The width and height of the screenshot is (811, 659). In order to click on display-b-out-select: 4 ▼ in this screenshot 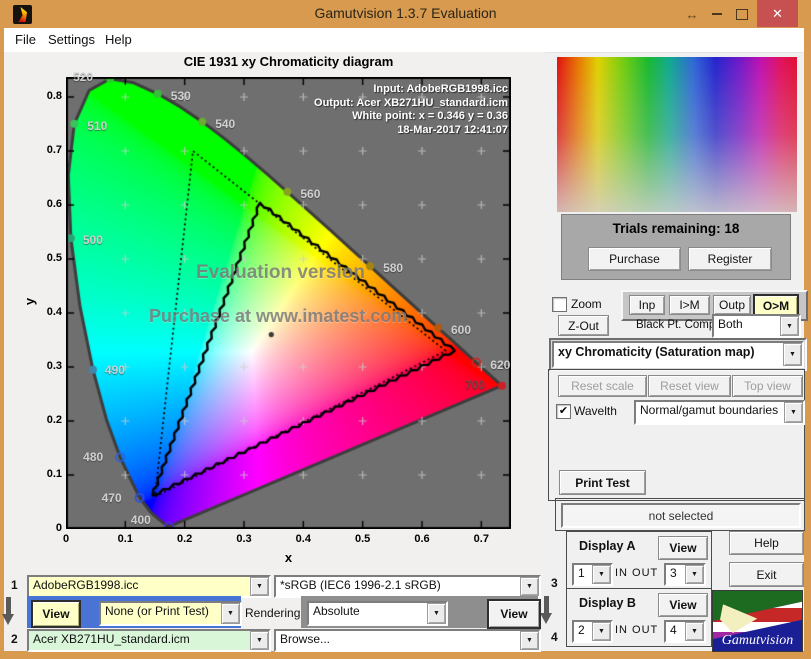, I will do `click(685, 631)`.